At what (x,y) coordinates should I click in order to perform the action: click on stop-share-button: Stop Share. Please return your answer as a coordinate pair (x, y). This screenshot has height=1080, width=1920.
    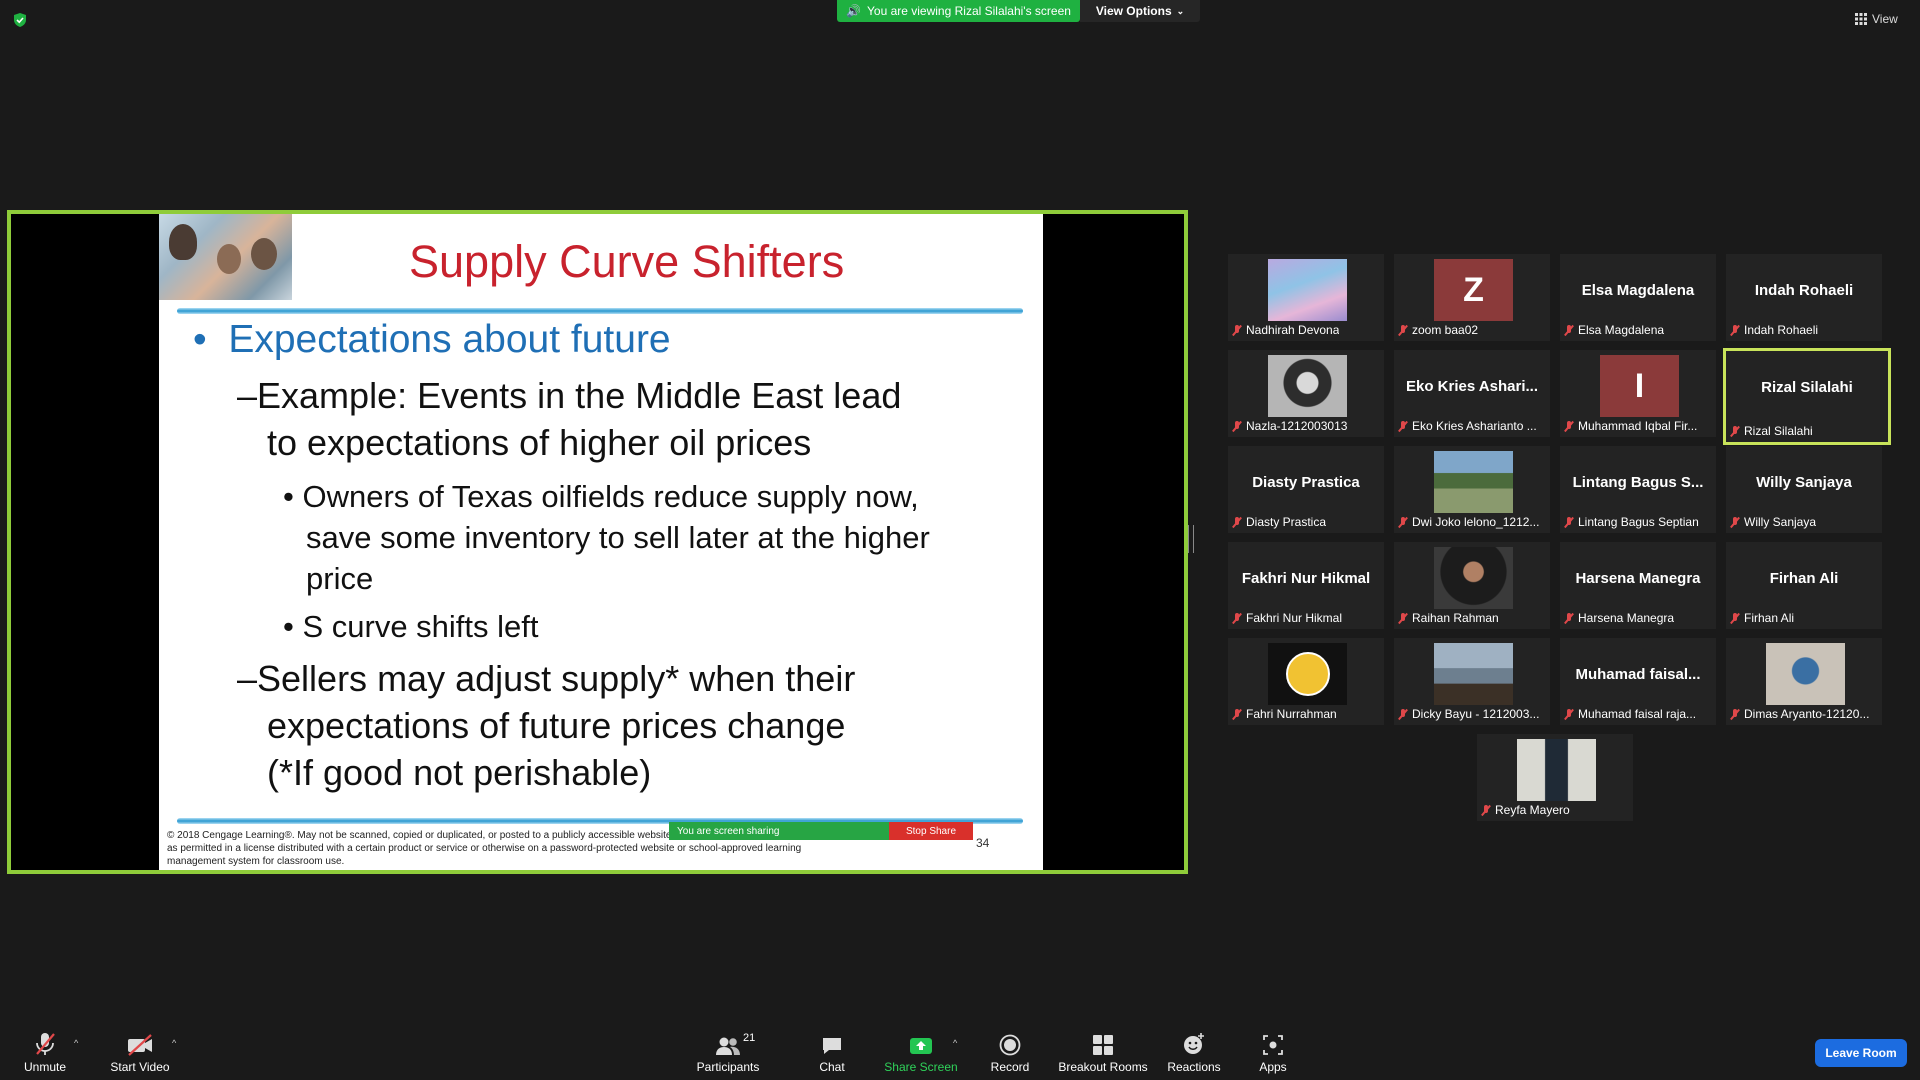
    Looking at the image, I should click on (931, 831).